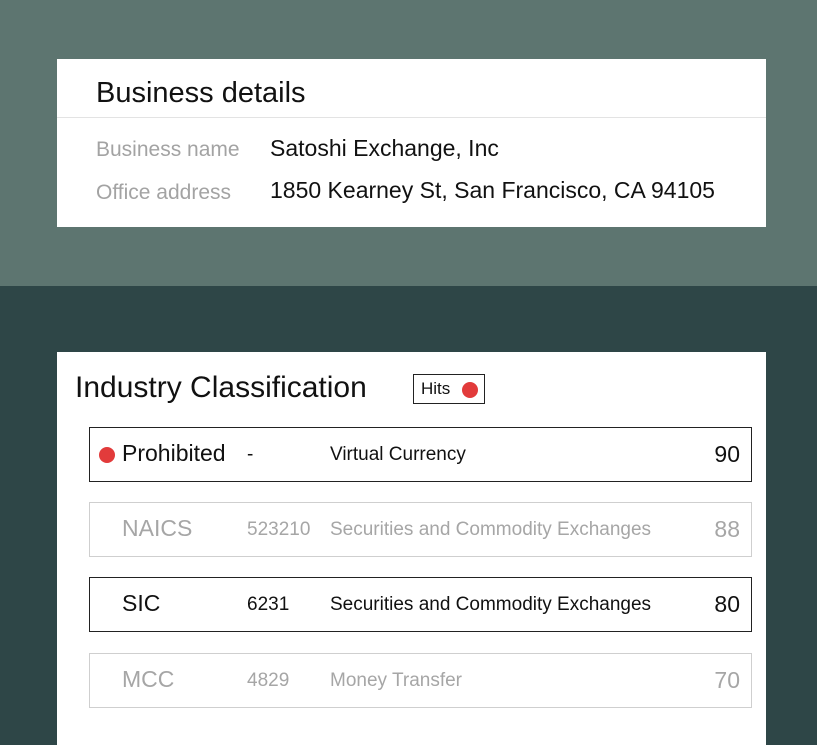  I want to click on classification-row-mcc: MCC 4829 Money Transfer 70, so click(420, 680).